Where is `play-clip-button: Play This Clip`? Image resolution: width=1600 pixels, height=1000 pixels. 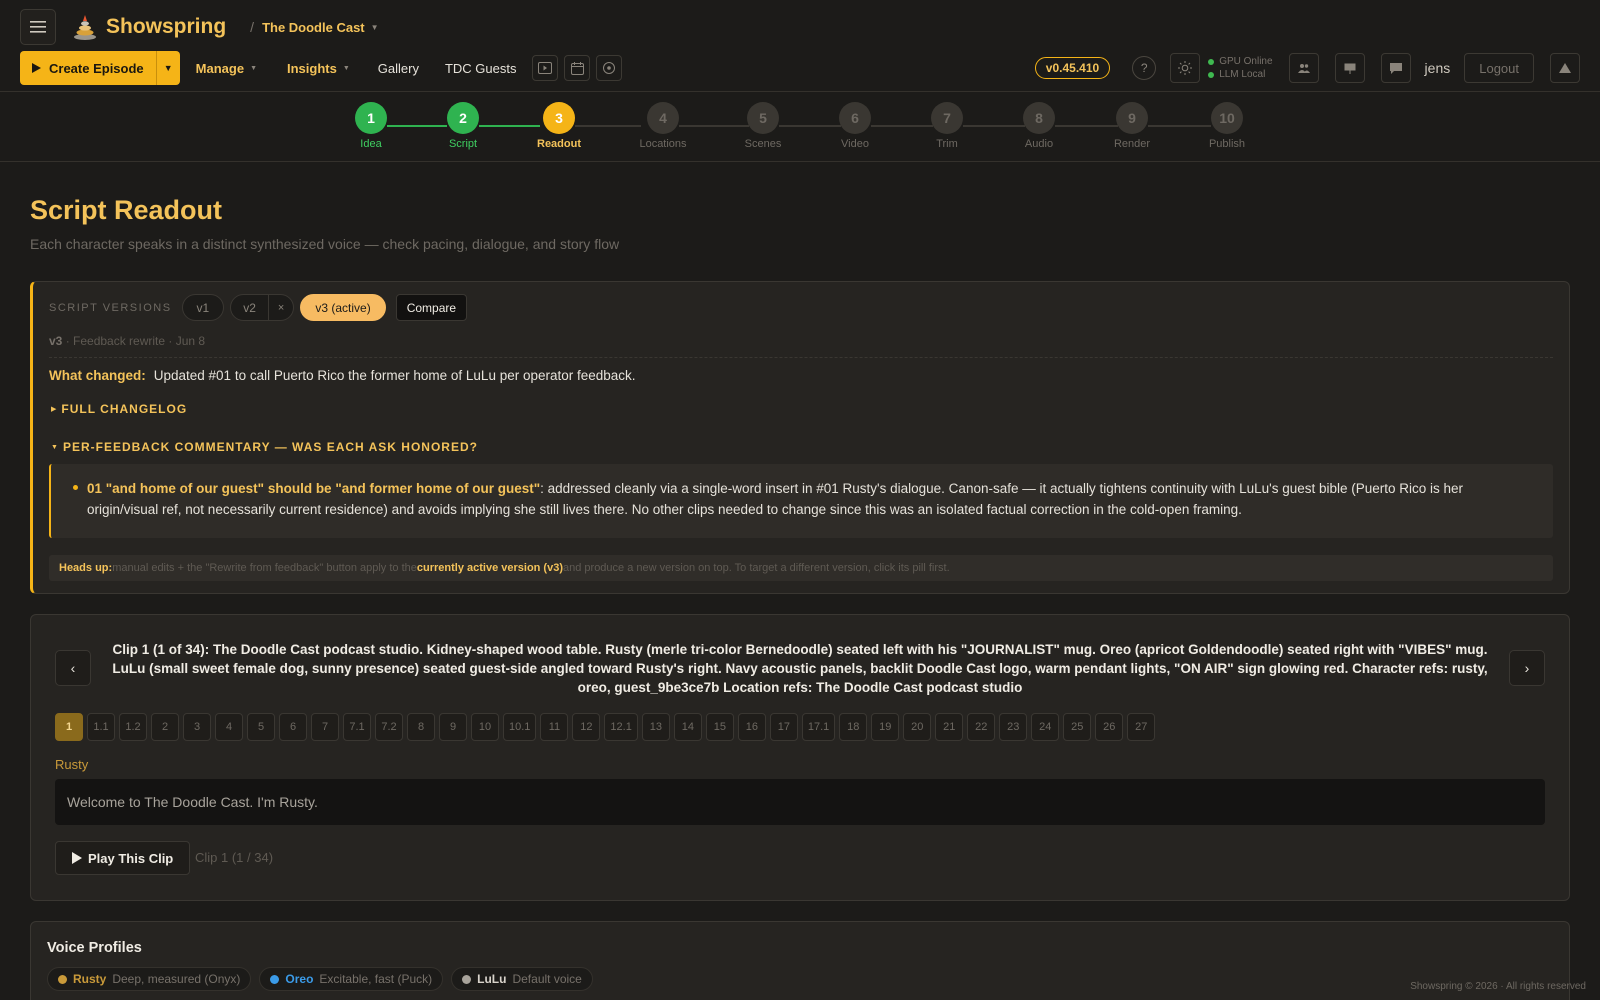 play-clip-button: Play This Clip is located at coordinates (123, 858).